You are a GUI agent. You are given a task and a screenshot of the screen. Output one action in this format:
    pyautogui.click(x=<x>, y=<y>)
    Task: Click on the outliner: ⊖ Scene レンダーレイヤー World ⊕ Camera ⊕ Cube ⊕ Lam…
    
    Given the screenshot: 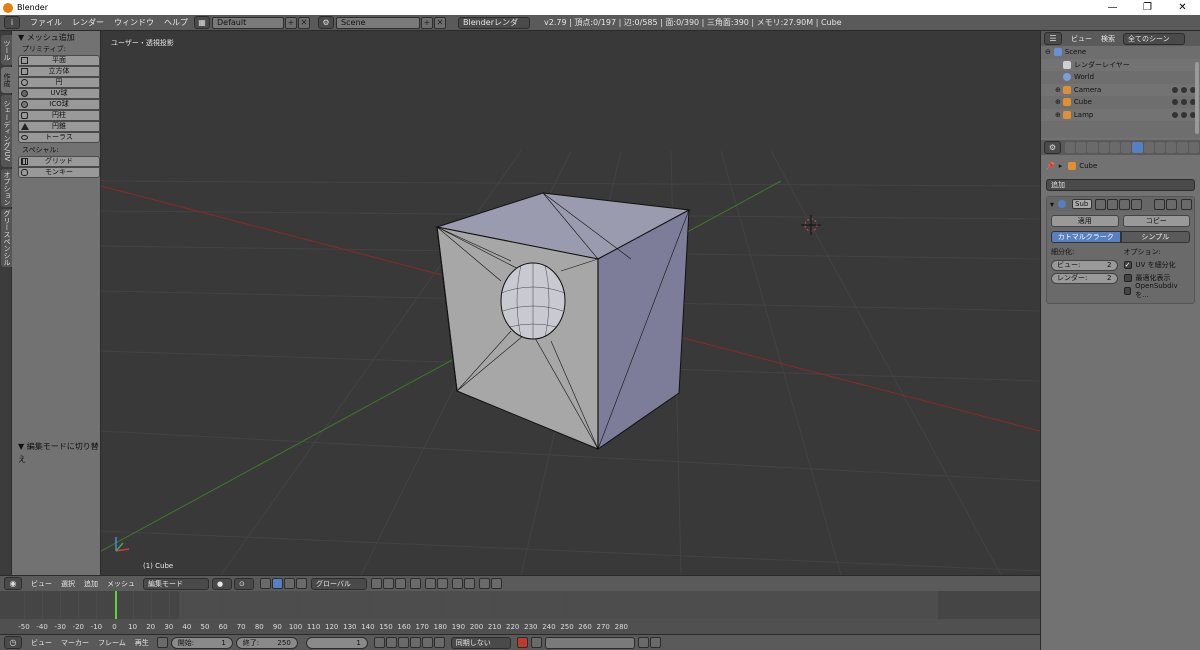 What is the action you would take?
    pyautogui.click(x=1120, y=92)
    